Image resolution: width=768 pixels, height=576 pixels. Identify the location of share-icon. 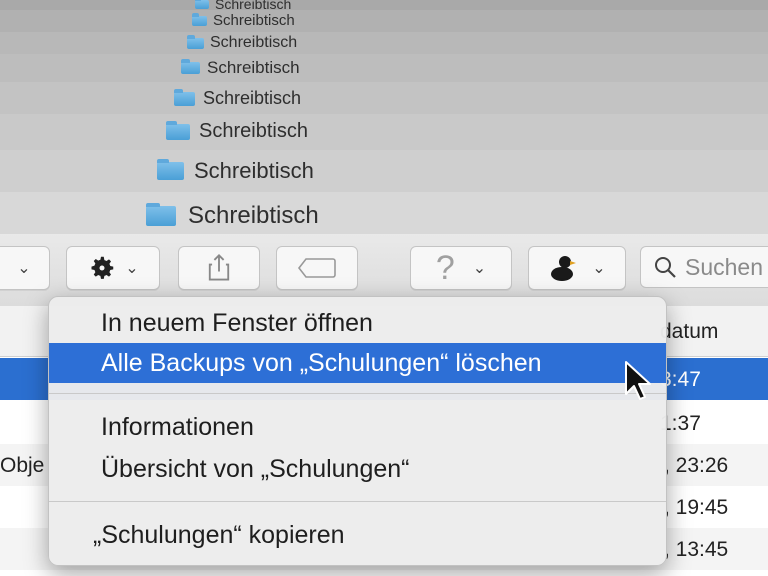
(219, 267).